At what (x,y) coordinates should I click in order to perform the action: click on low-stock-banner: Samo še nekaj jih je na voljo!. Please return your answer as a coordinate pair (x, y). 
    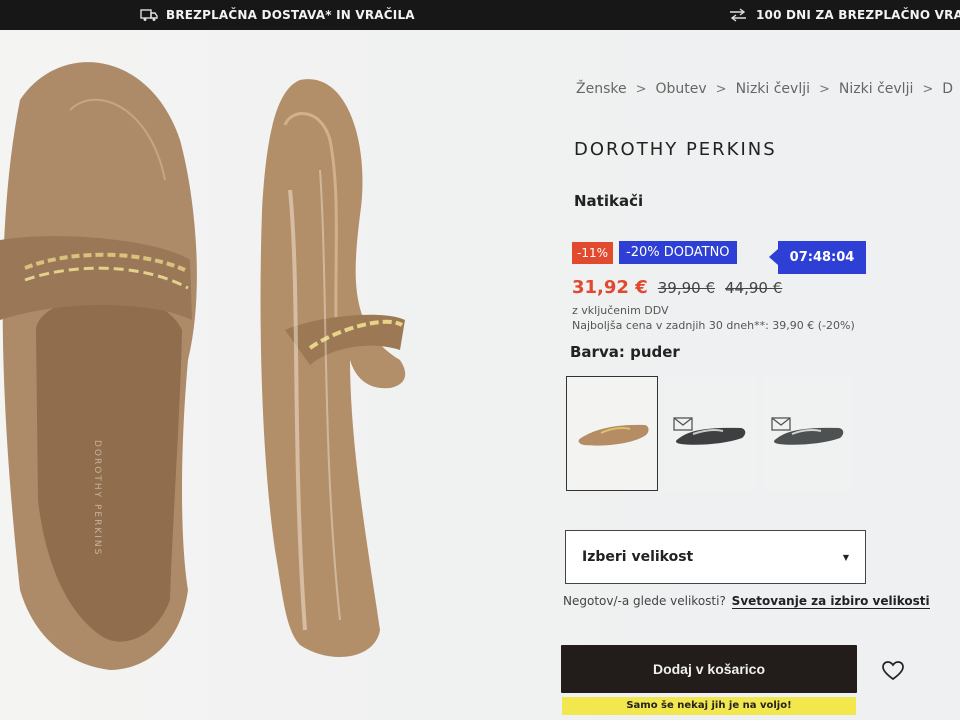
    Looking at the image, I should click on (709, 706).